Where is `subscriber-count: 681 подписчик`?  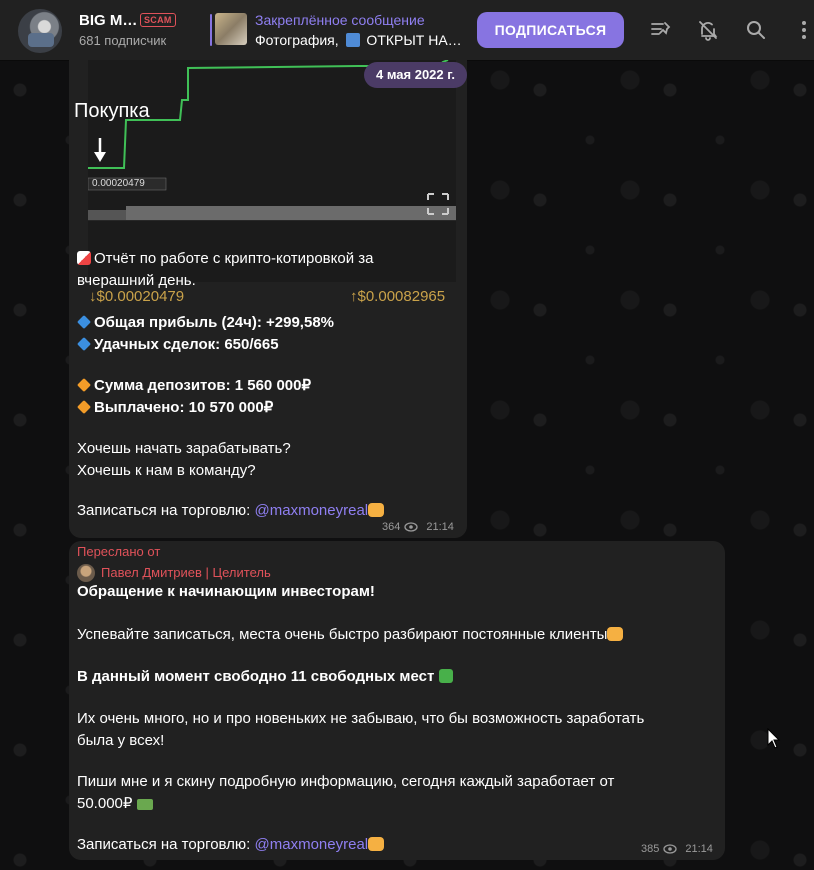 subscriber-count: 681 подписчик is located at coordinates (123, 40).